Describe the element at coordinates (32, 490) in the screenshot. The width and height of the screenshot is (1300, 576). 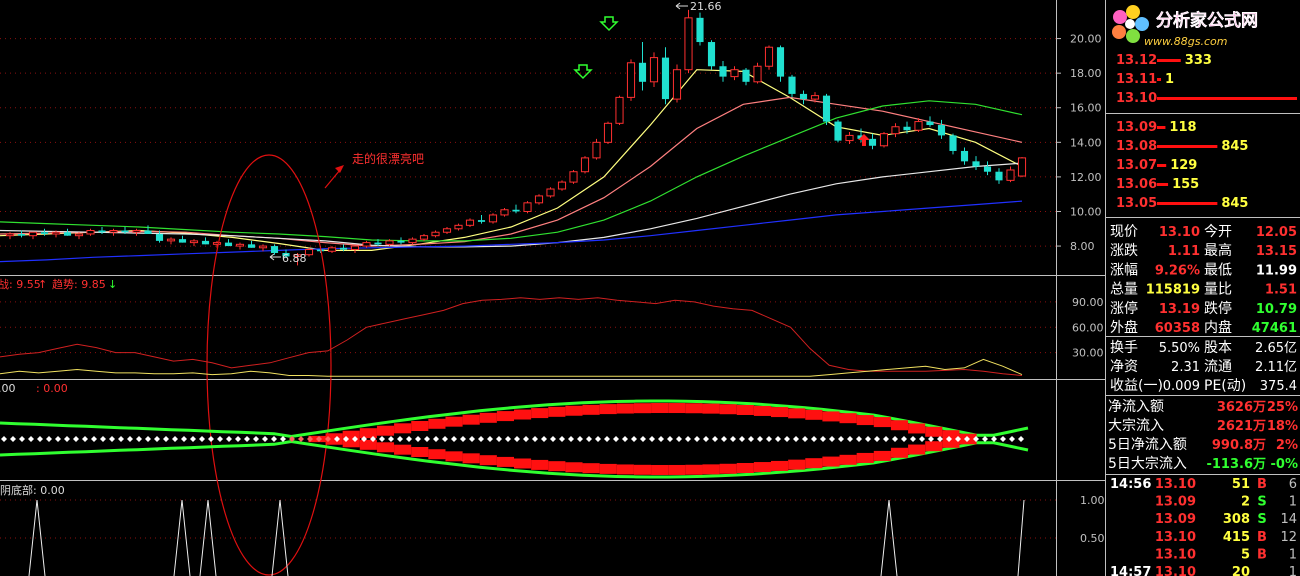
I see `indicator3-label: 阴底部: 0.00` at that location.